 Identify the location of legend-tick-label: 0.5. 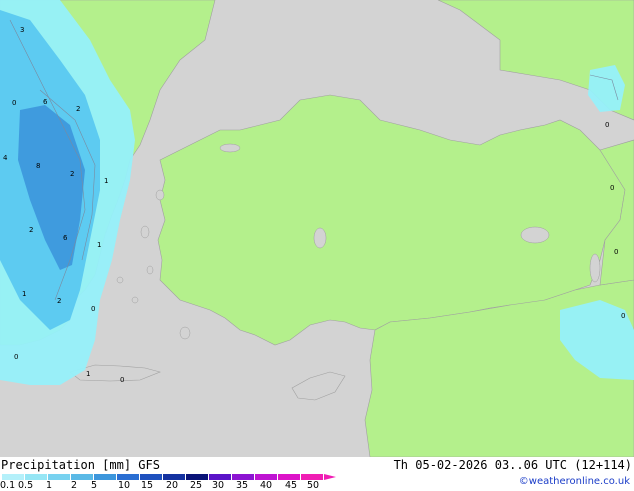
(26, 485).